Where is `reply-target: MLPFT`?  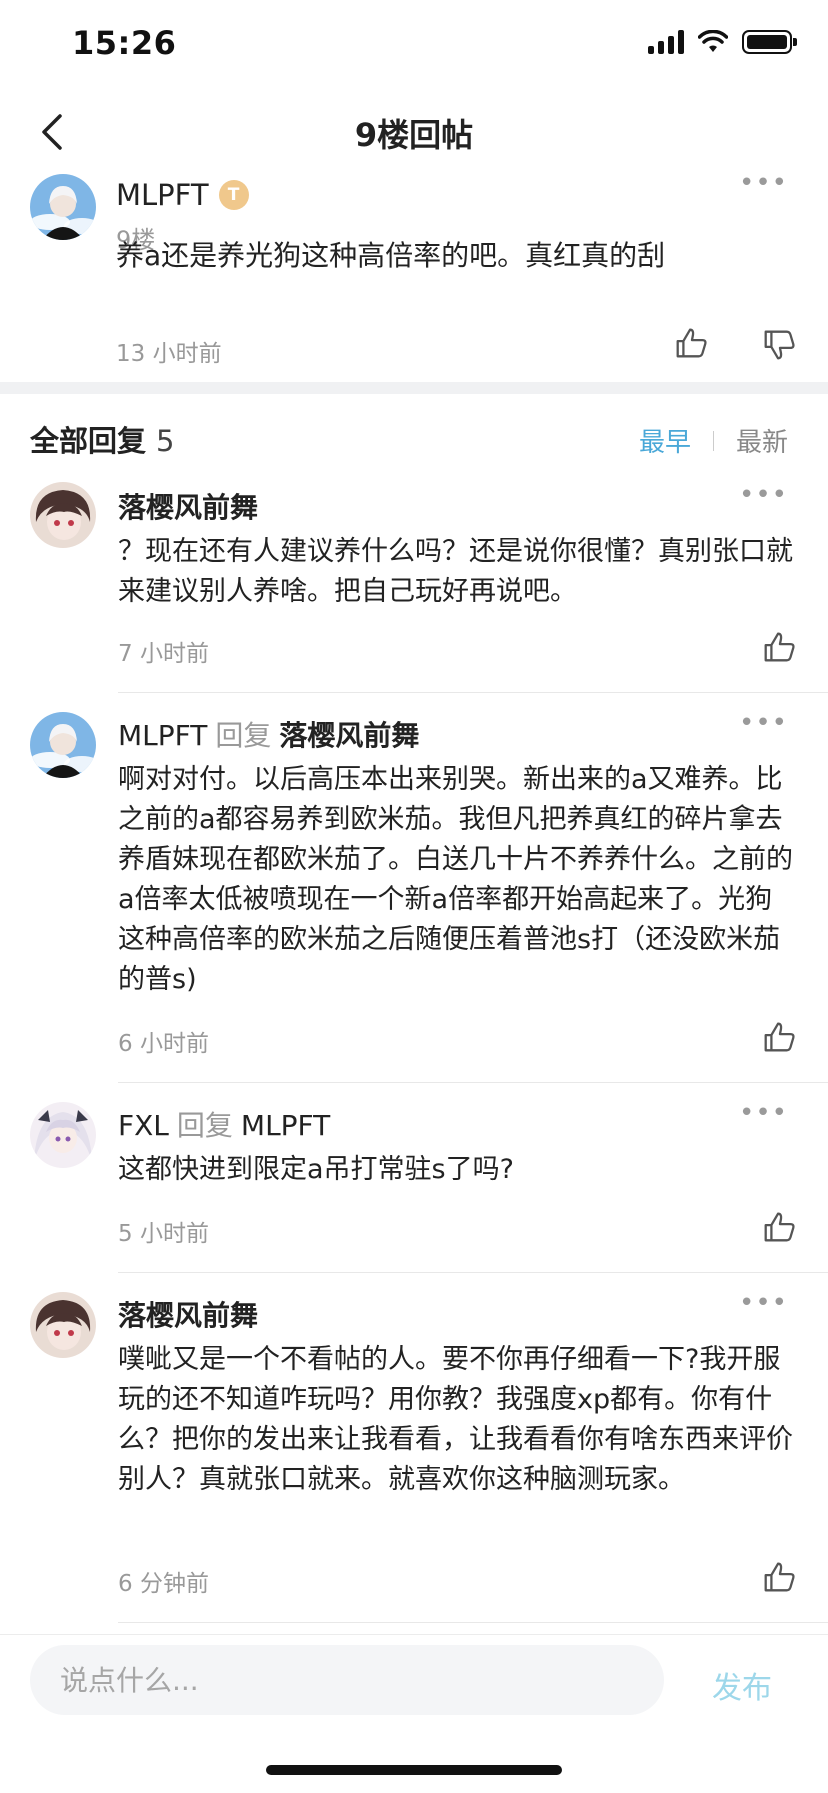 reply-target: MLPFT is located at coordinates (285, 1125).